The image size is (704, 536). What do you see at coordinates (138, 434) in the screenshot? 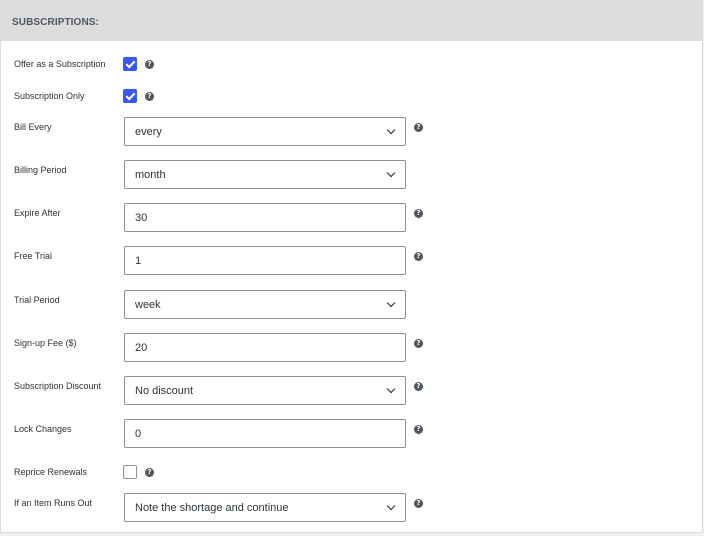
I see `lock-changes-value: 0` at bounding box center [138, 434].